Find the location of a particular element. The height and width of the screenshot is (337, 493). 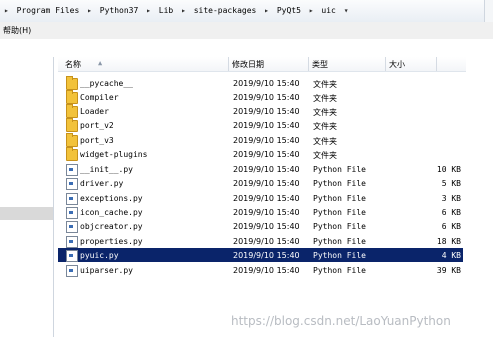

file-size: 5 KB is located at coordinates (451, 183).